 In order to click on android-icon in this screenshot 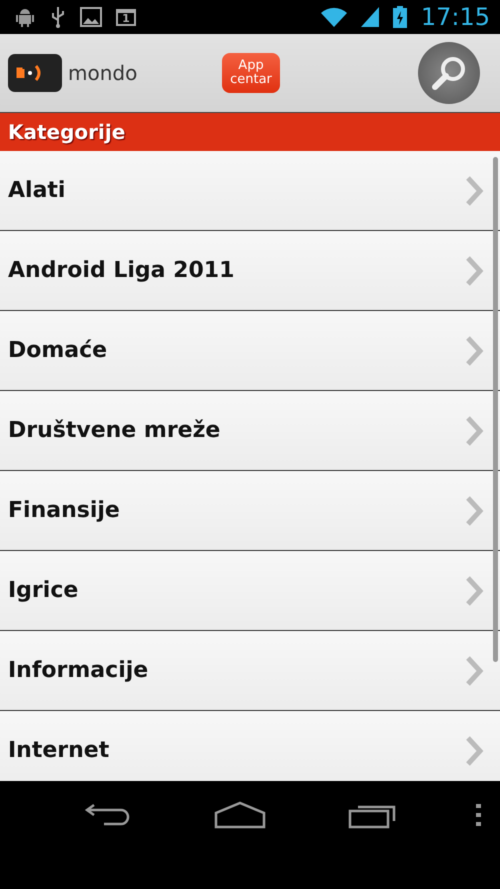, I will do `click(25, 17)`.